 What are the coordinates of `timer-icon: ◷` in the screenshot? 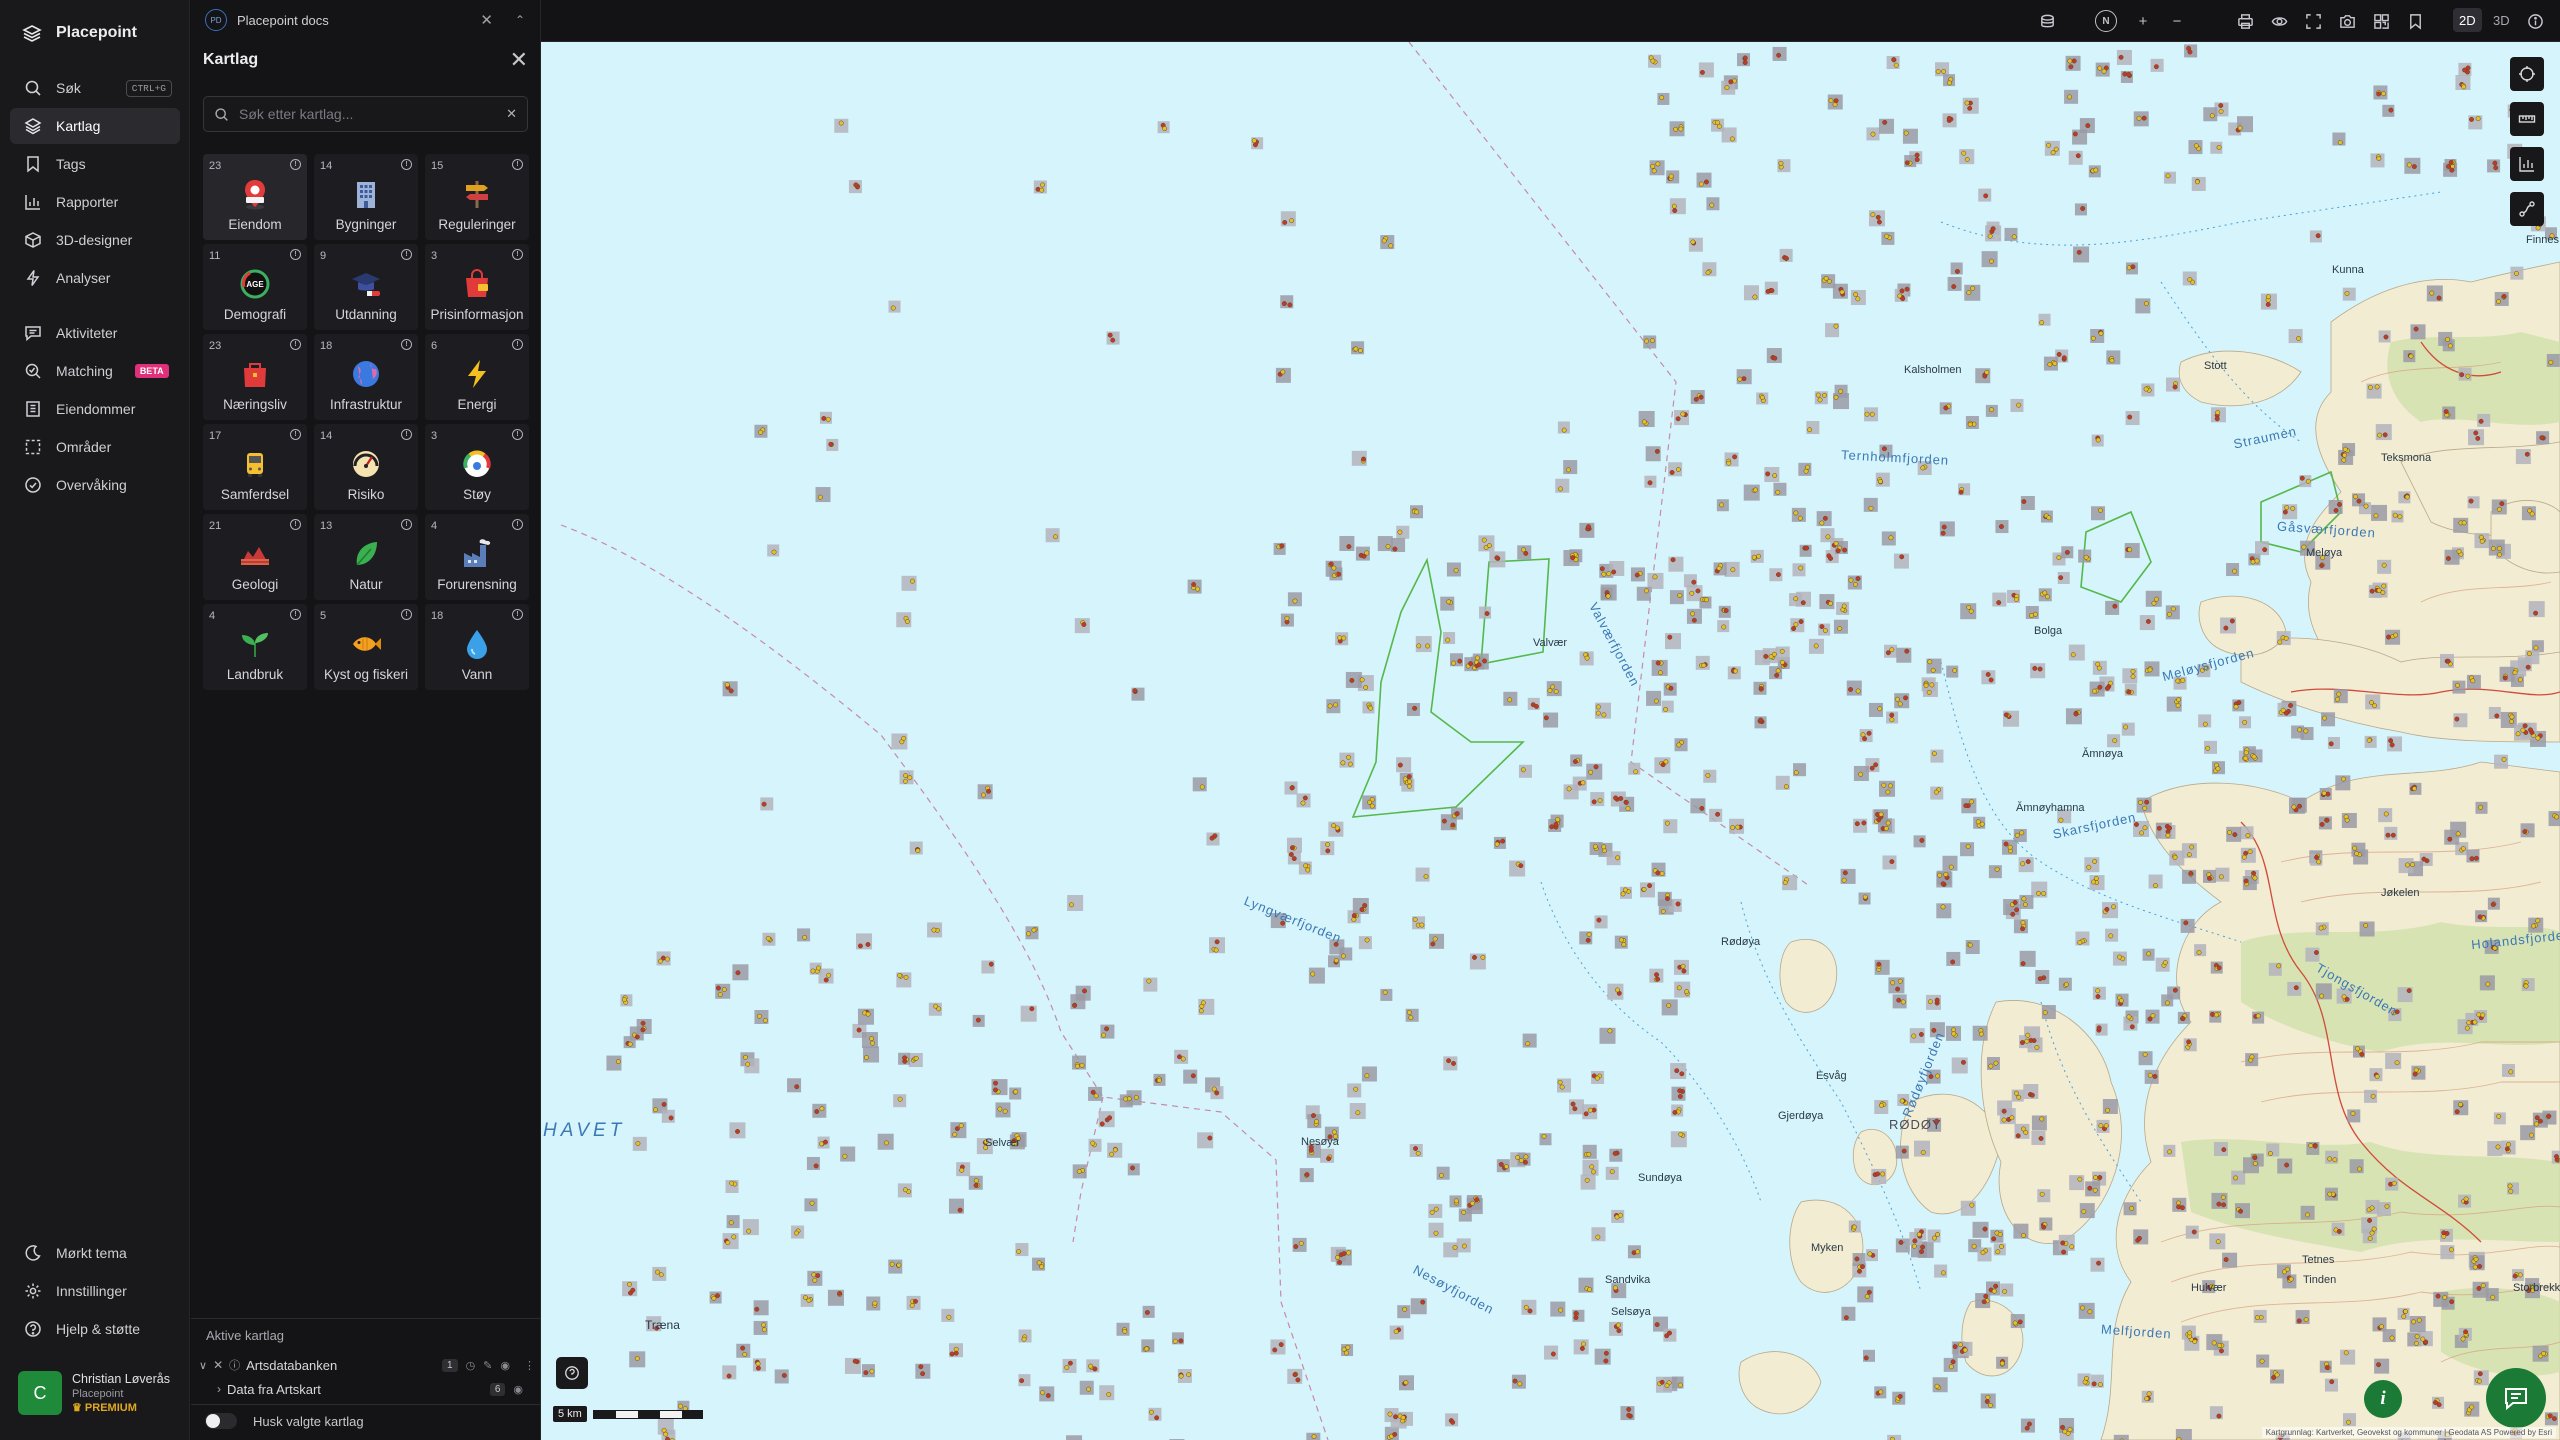 It's located at (471, 1365).